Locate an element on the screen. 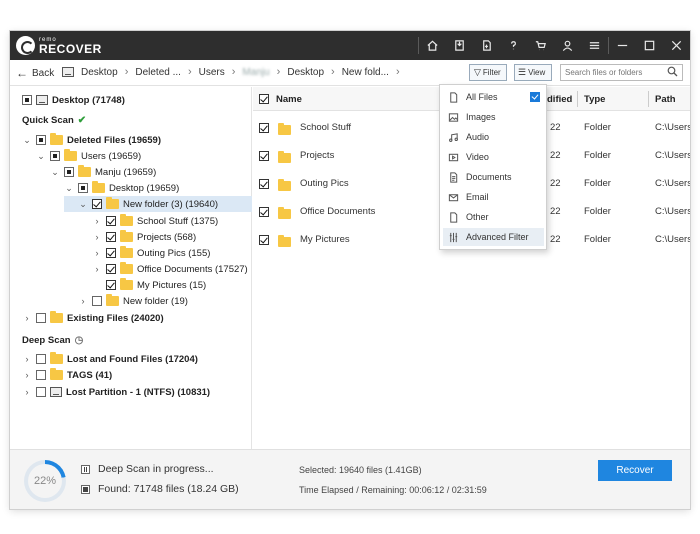 This screenshot has height=534, width=700. tree-item: My Pictures (15) is located at coordinates (149, 285).